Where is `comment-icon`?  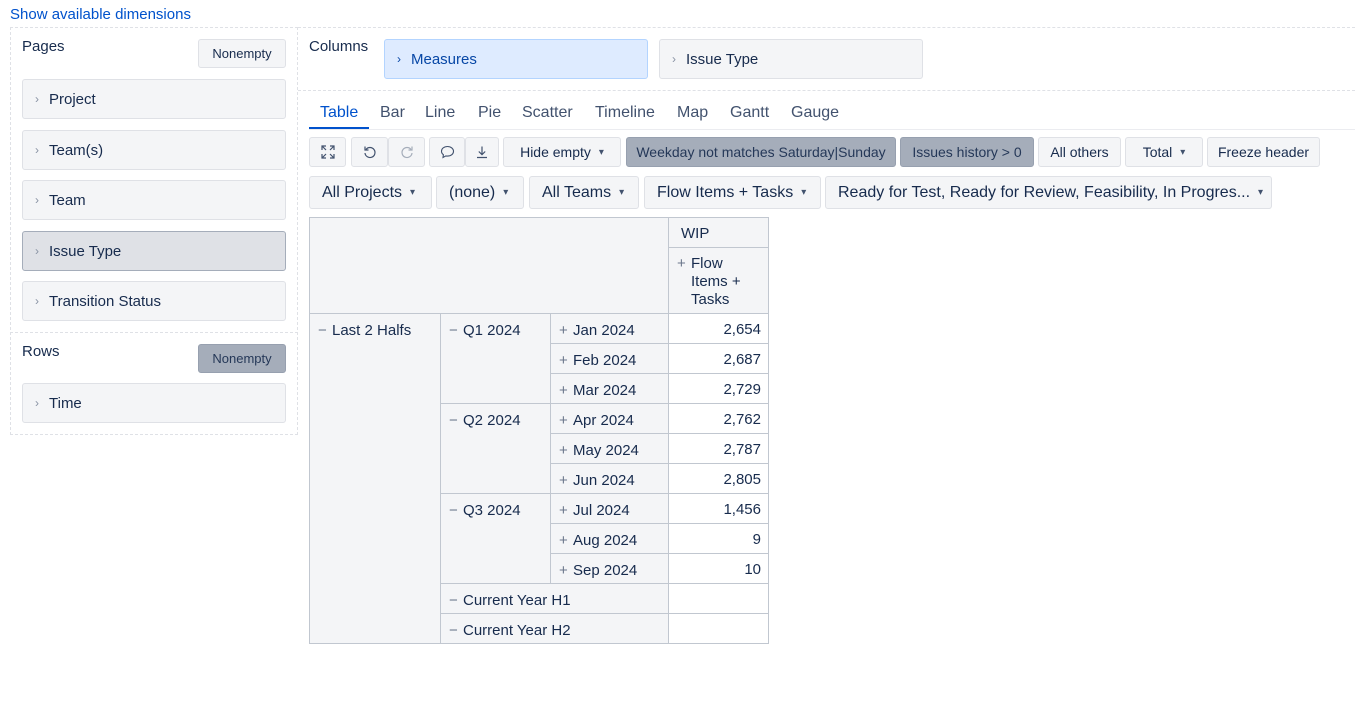
comment-icon is located at coordinates (447, 152).